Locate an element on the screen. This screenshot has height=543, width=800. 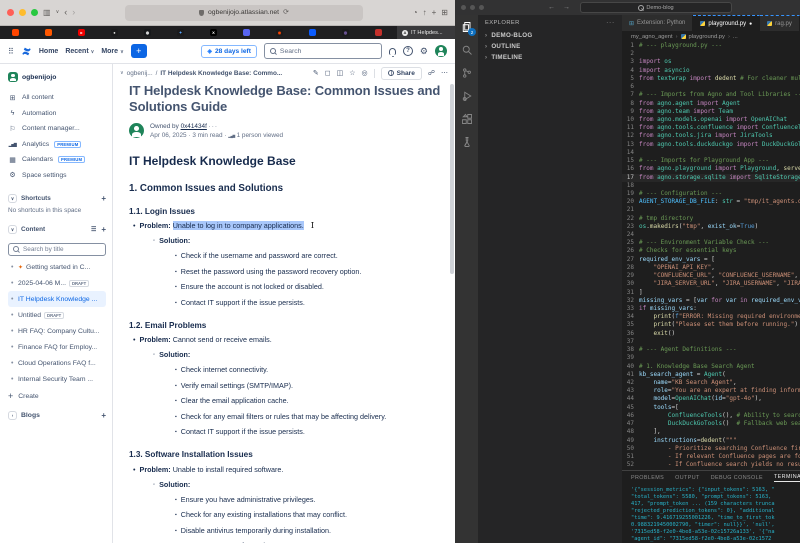
code-line: 4 import asyncio is located at coordinates (711, 71).